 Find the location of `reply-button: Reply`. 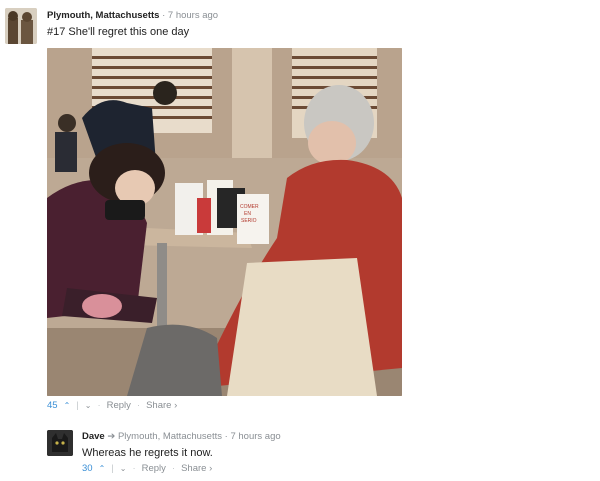

reply-button: Reply is located at coordinates (119, 405).